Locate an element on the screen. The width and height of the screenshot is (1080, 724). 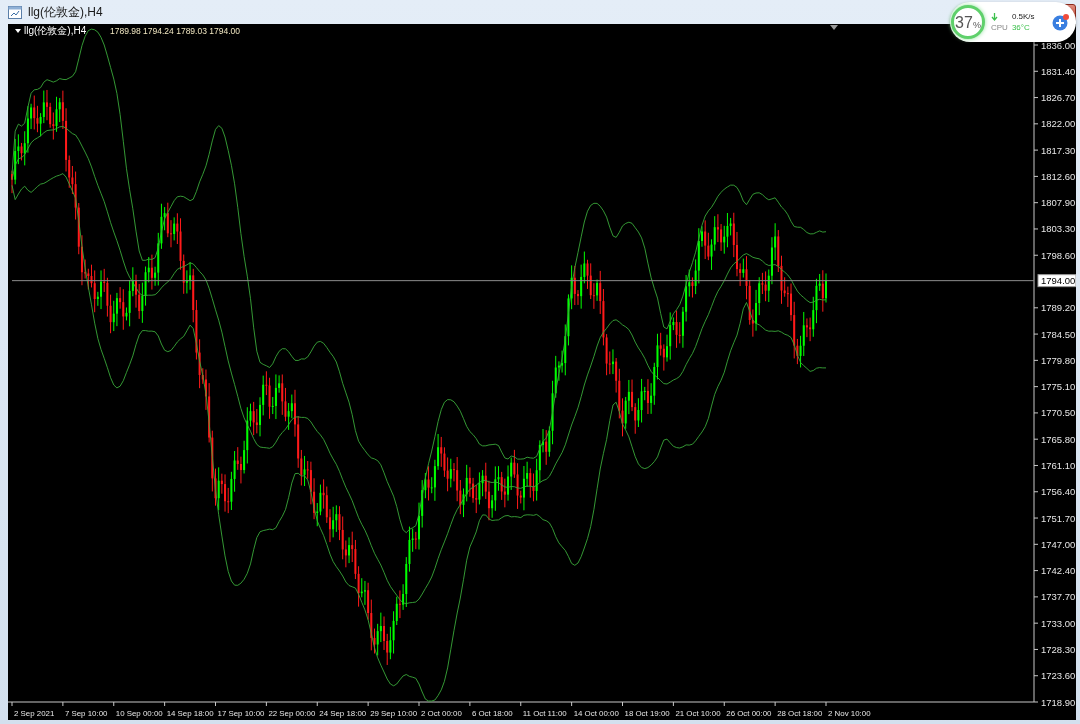
y-axis-tick-label: 1836.00 is located at coordinates (1058, 45).